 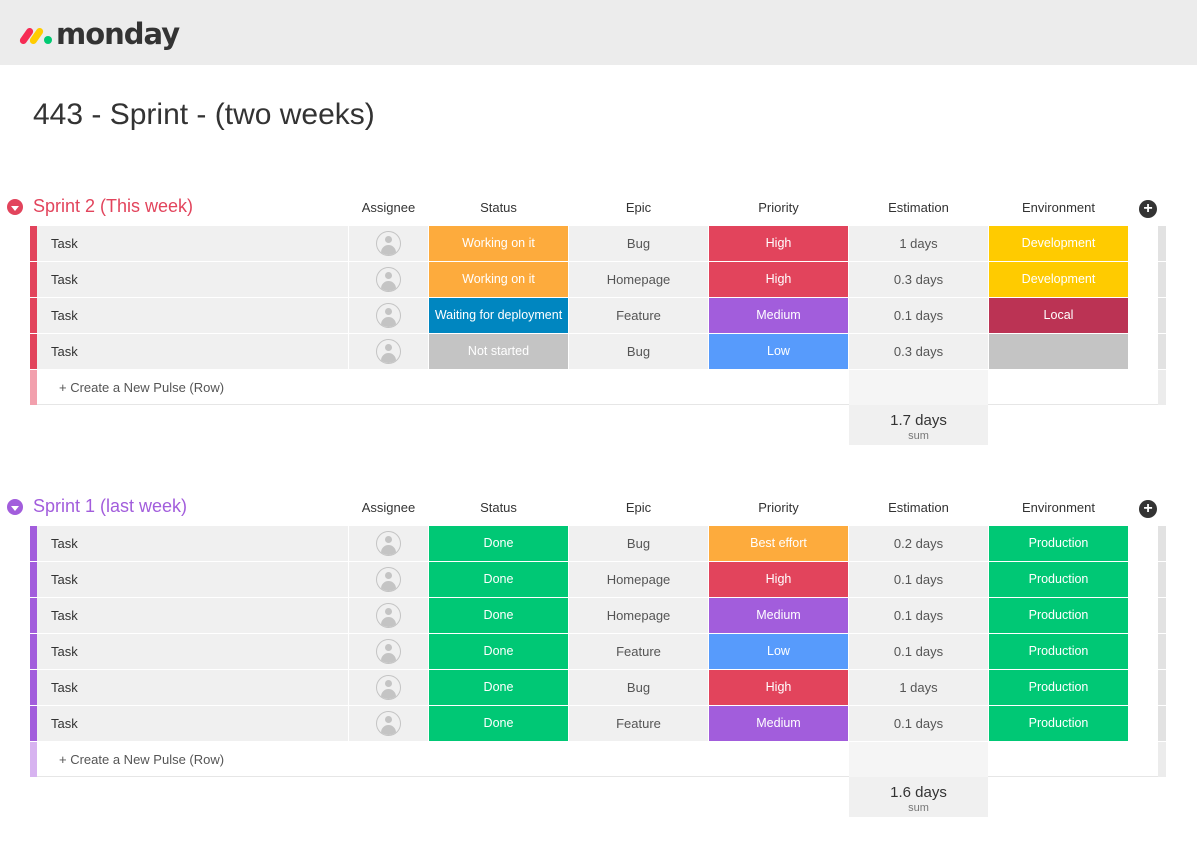 I want to click on environment-cell: Local, so click(x=1058, y=315).